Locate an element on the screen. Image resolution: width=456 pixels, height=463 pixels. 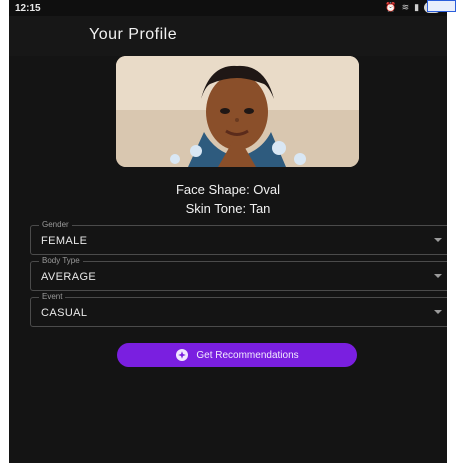
event-dropdown: Event CASUAL is located at coordinates (238, 309).